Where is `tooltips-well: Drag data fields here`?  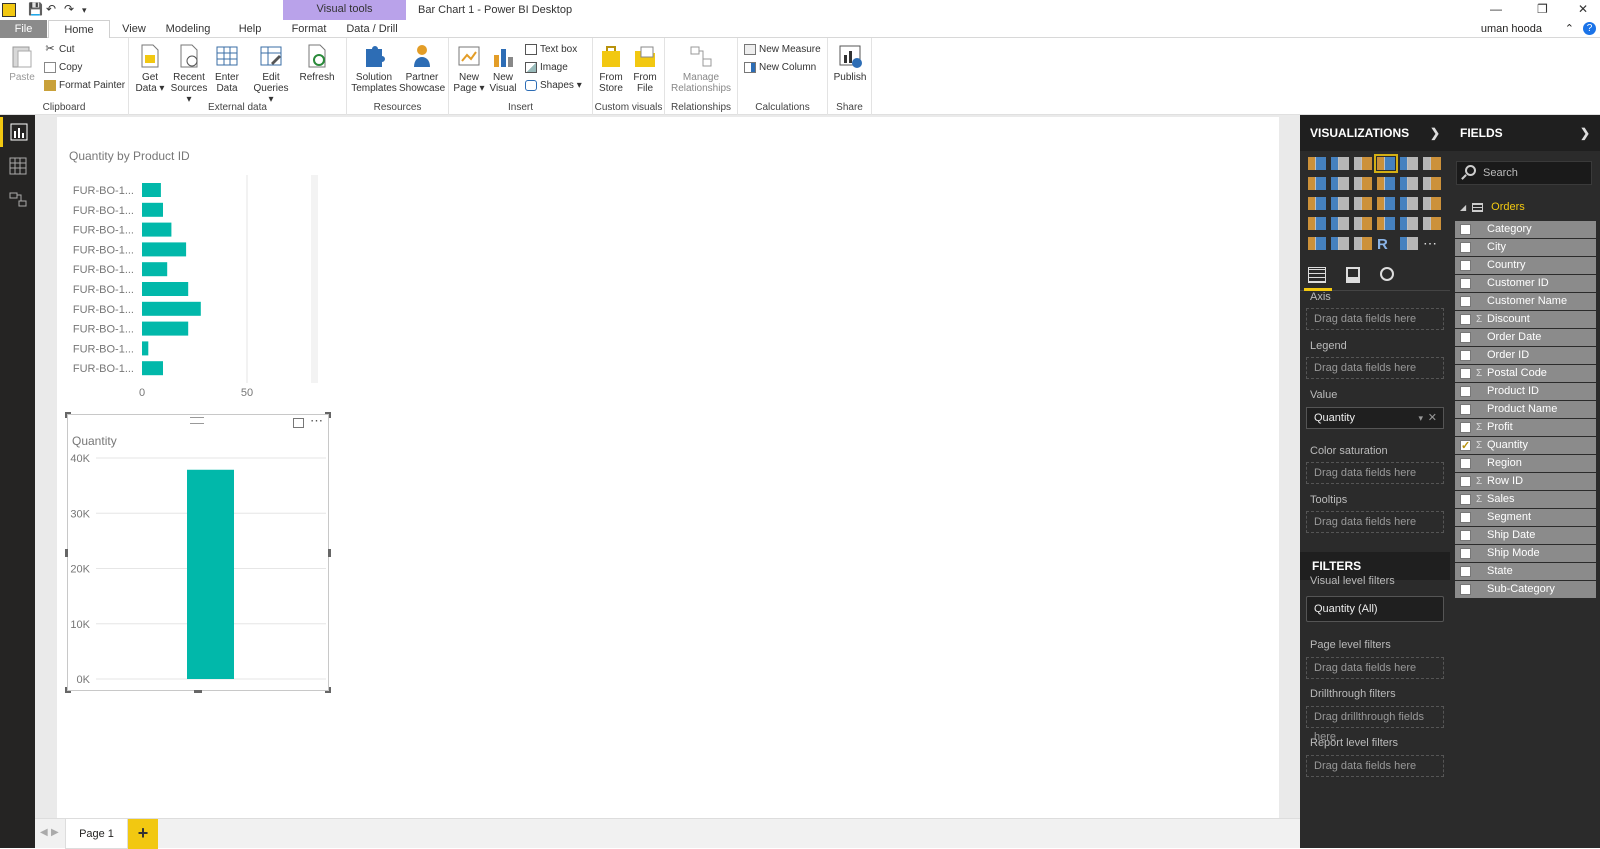
tooltips-well: Drag data fields here is located at coordinates (1375, 522).